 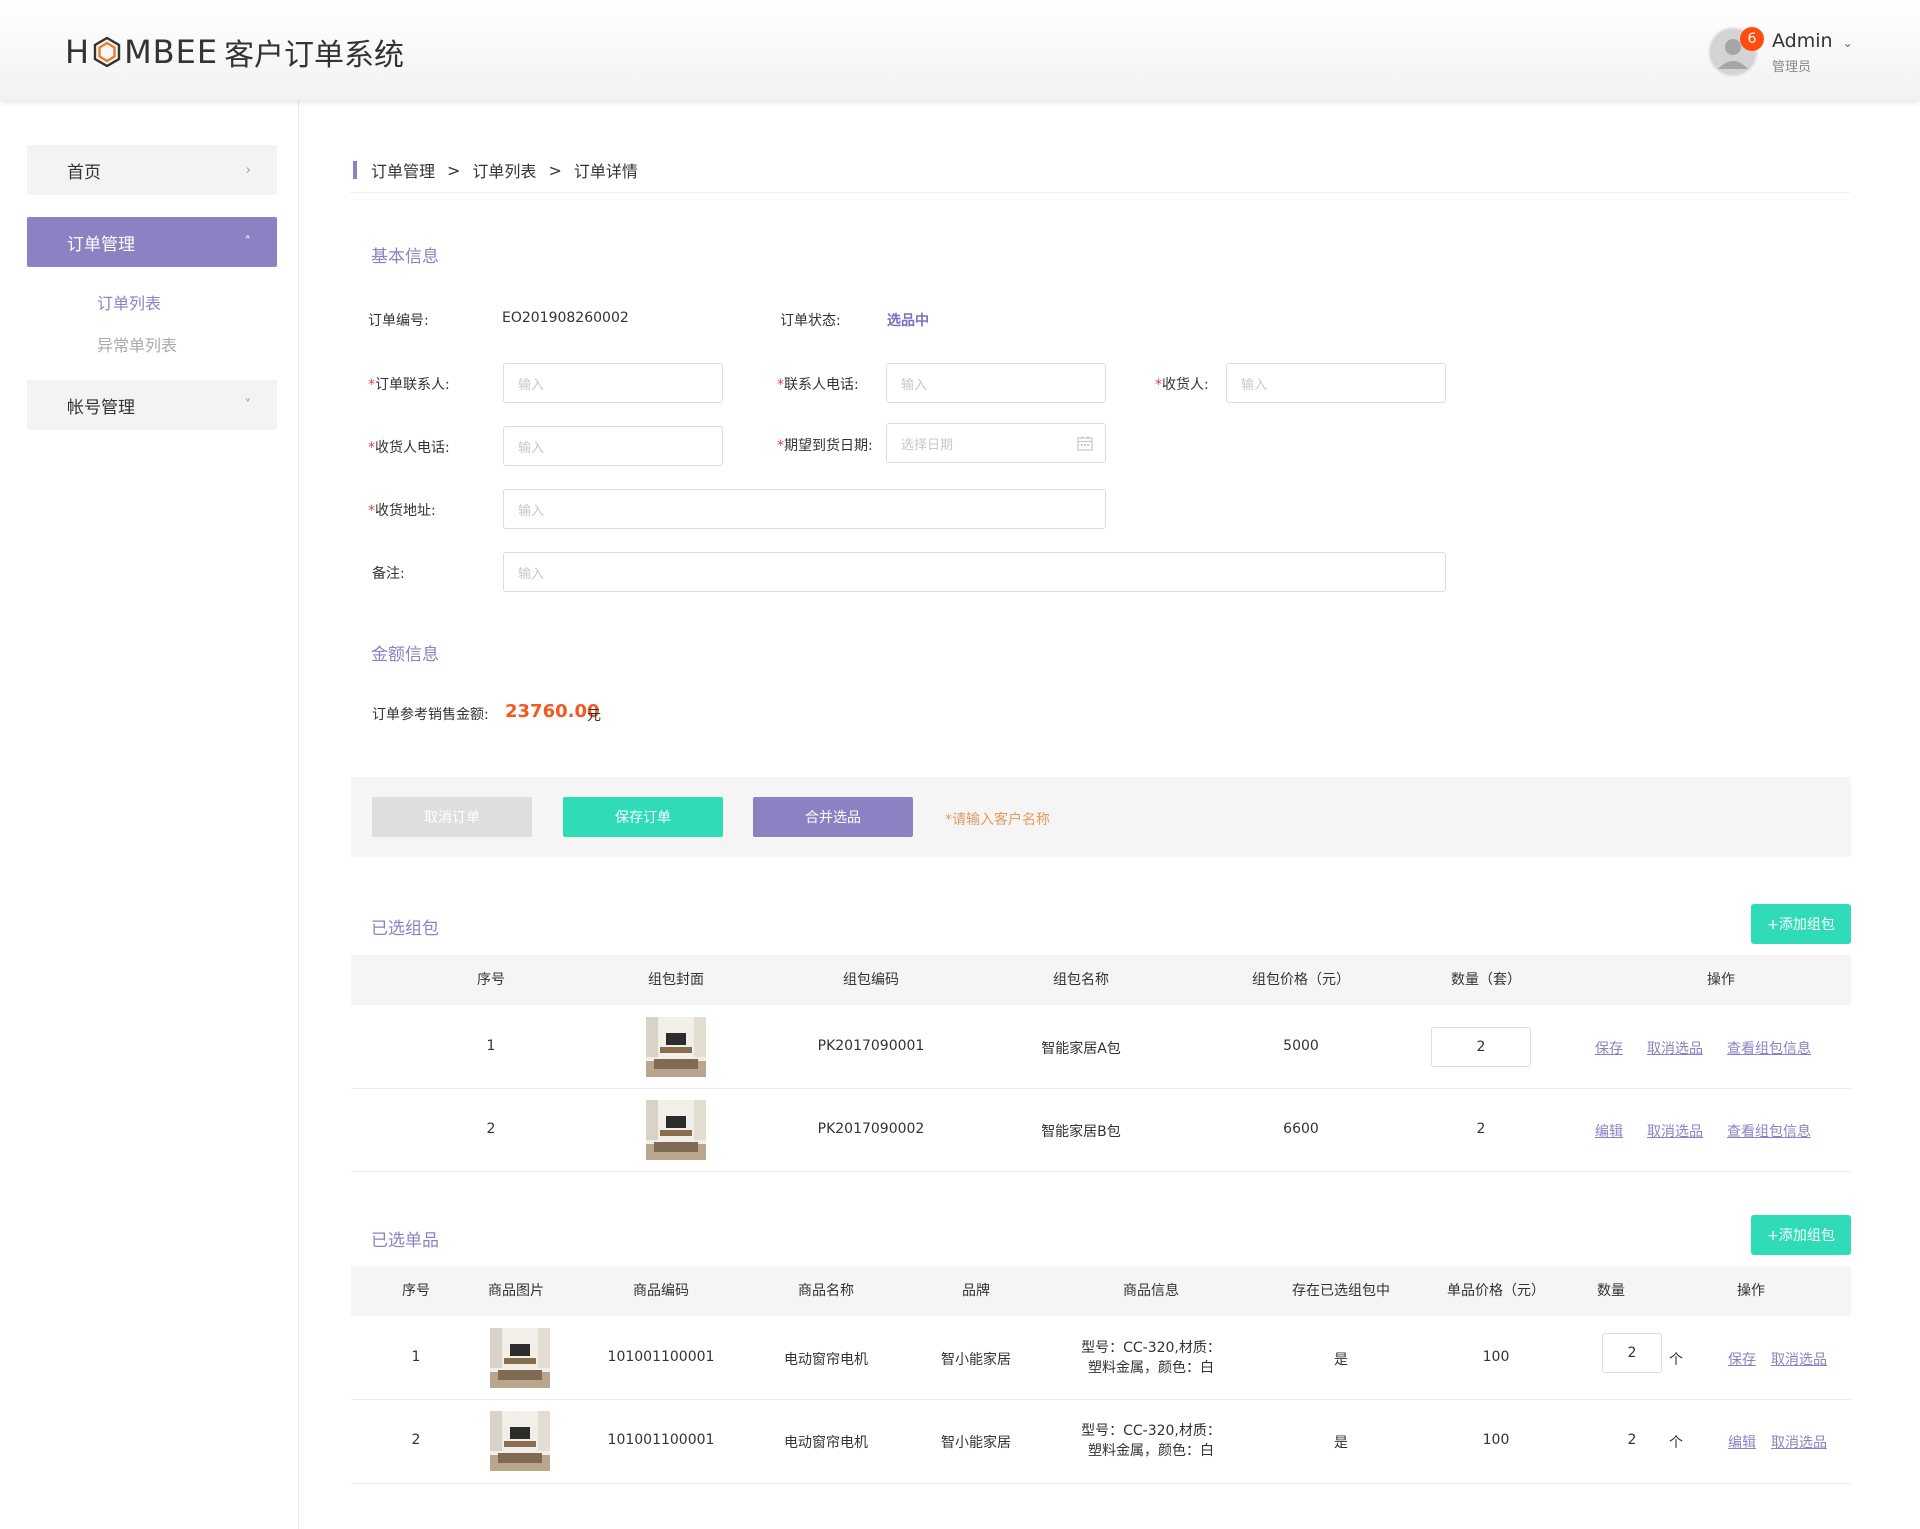 What do you see at coordinates (1081, 1049) in the screenshot?
I see `package-name: 智能家居A包` at bounding box center [1081, 1049].